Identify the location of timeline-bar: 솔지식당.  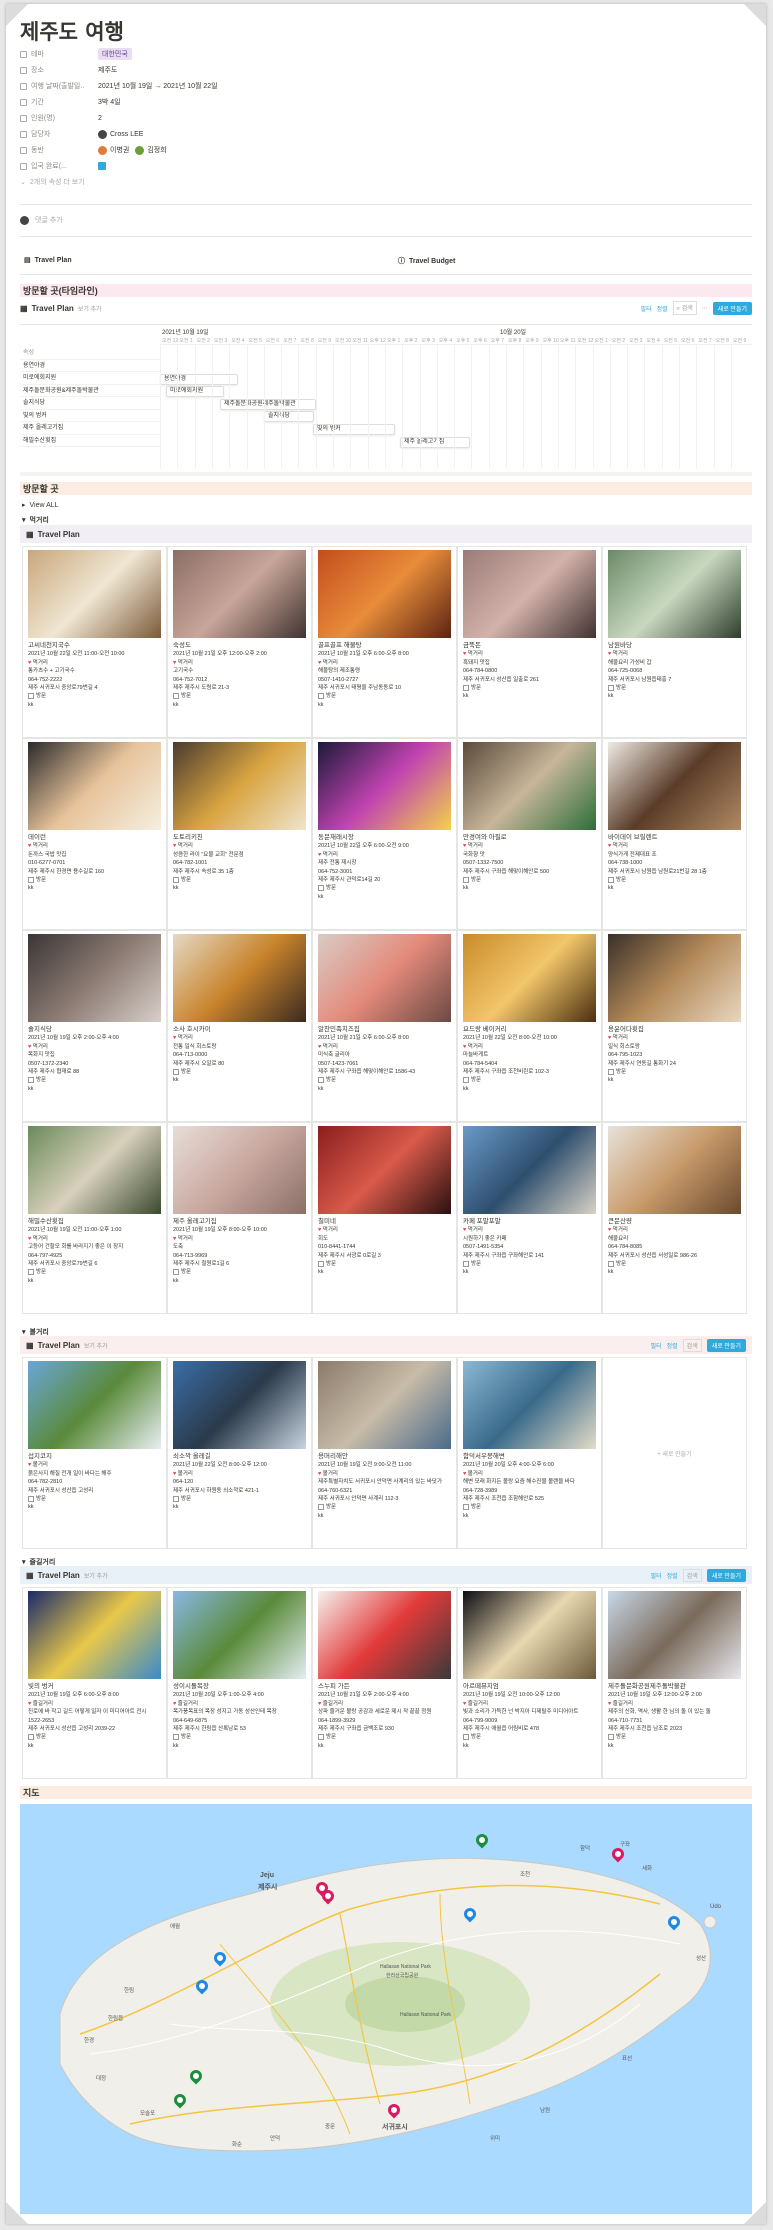
(289, 416).